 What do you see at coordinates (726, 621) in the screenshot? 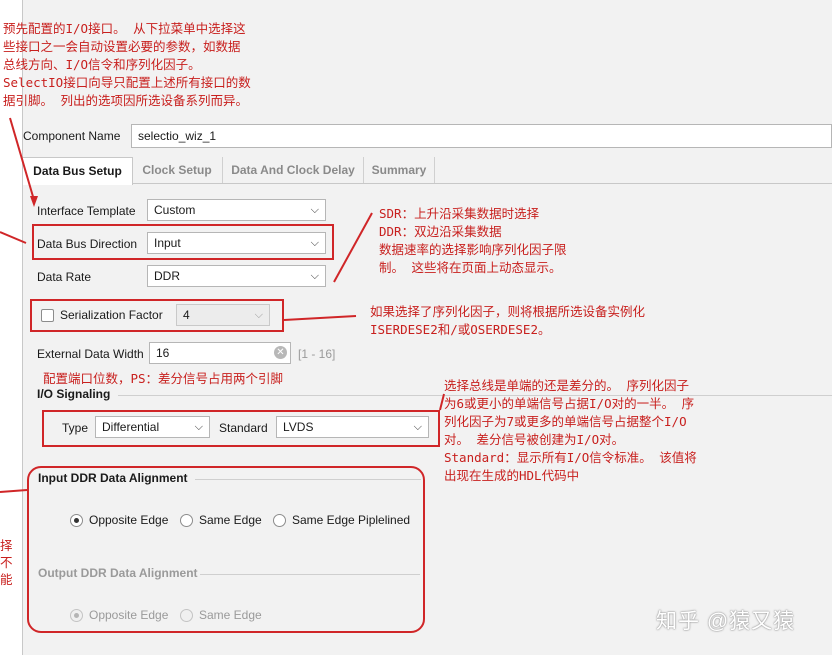
I see `watermark: 知乎 @猿又猿` at bounding box center [726, 621].